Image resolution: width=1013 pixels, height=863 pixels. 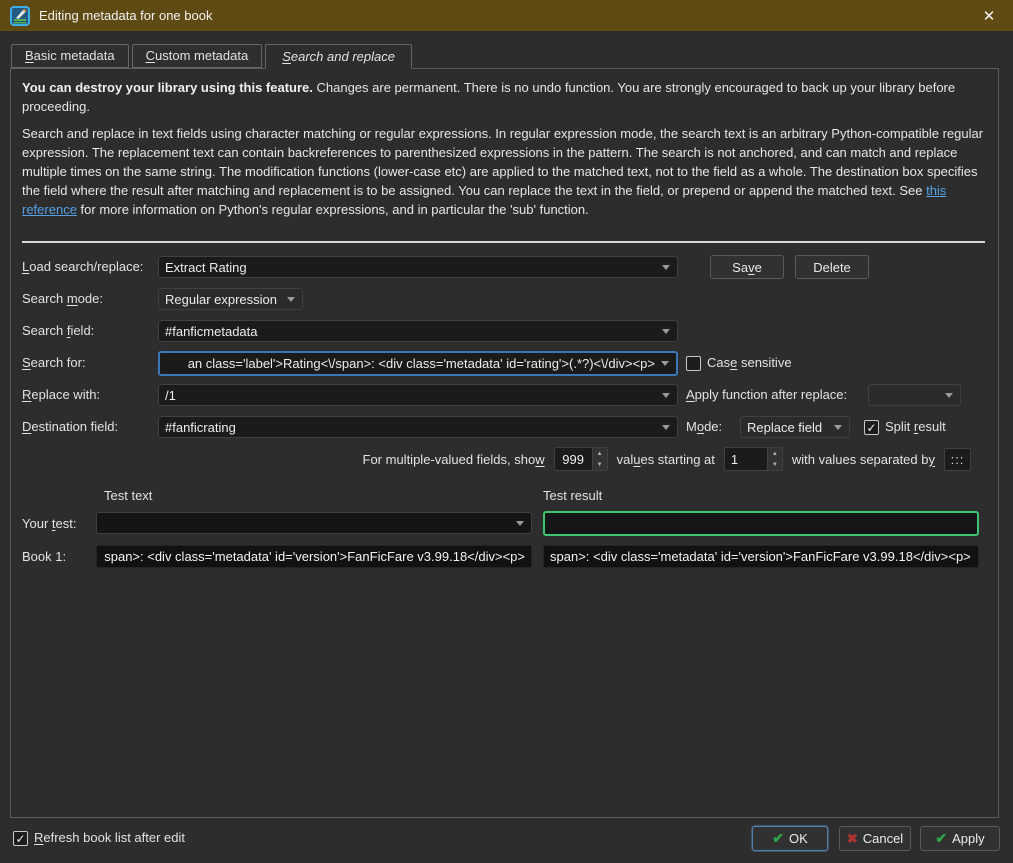 I want to click on mode-combo: Replace field, so click(x=795, y=427).